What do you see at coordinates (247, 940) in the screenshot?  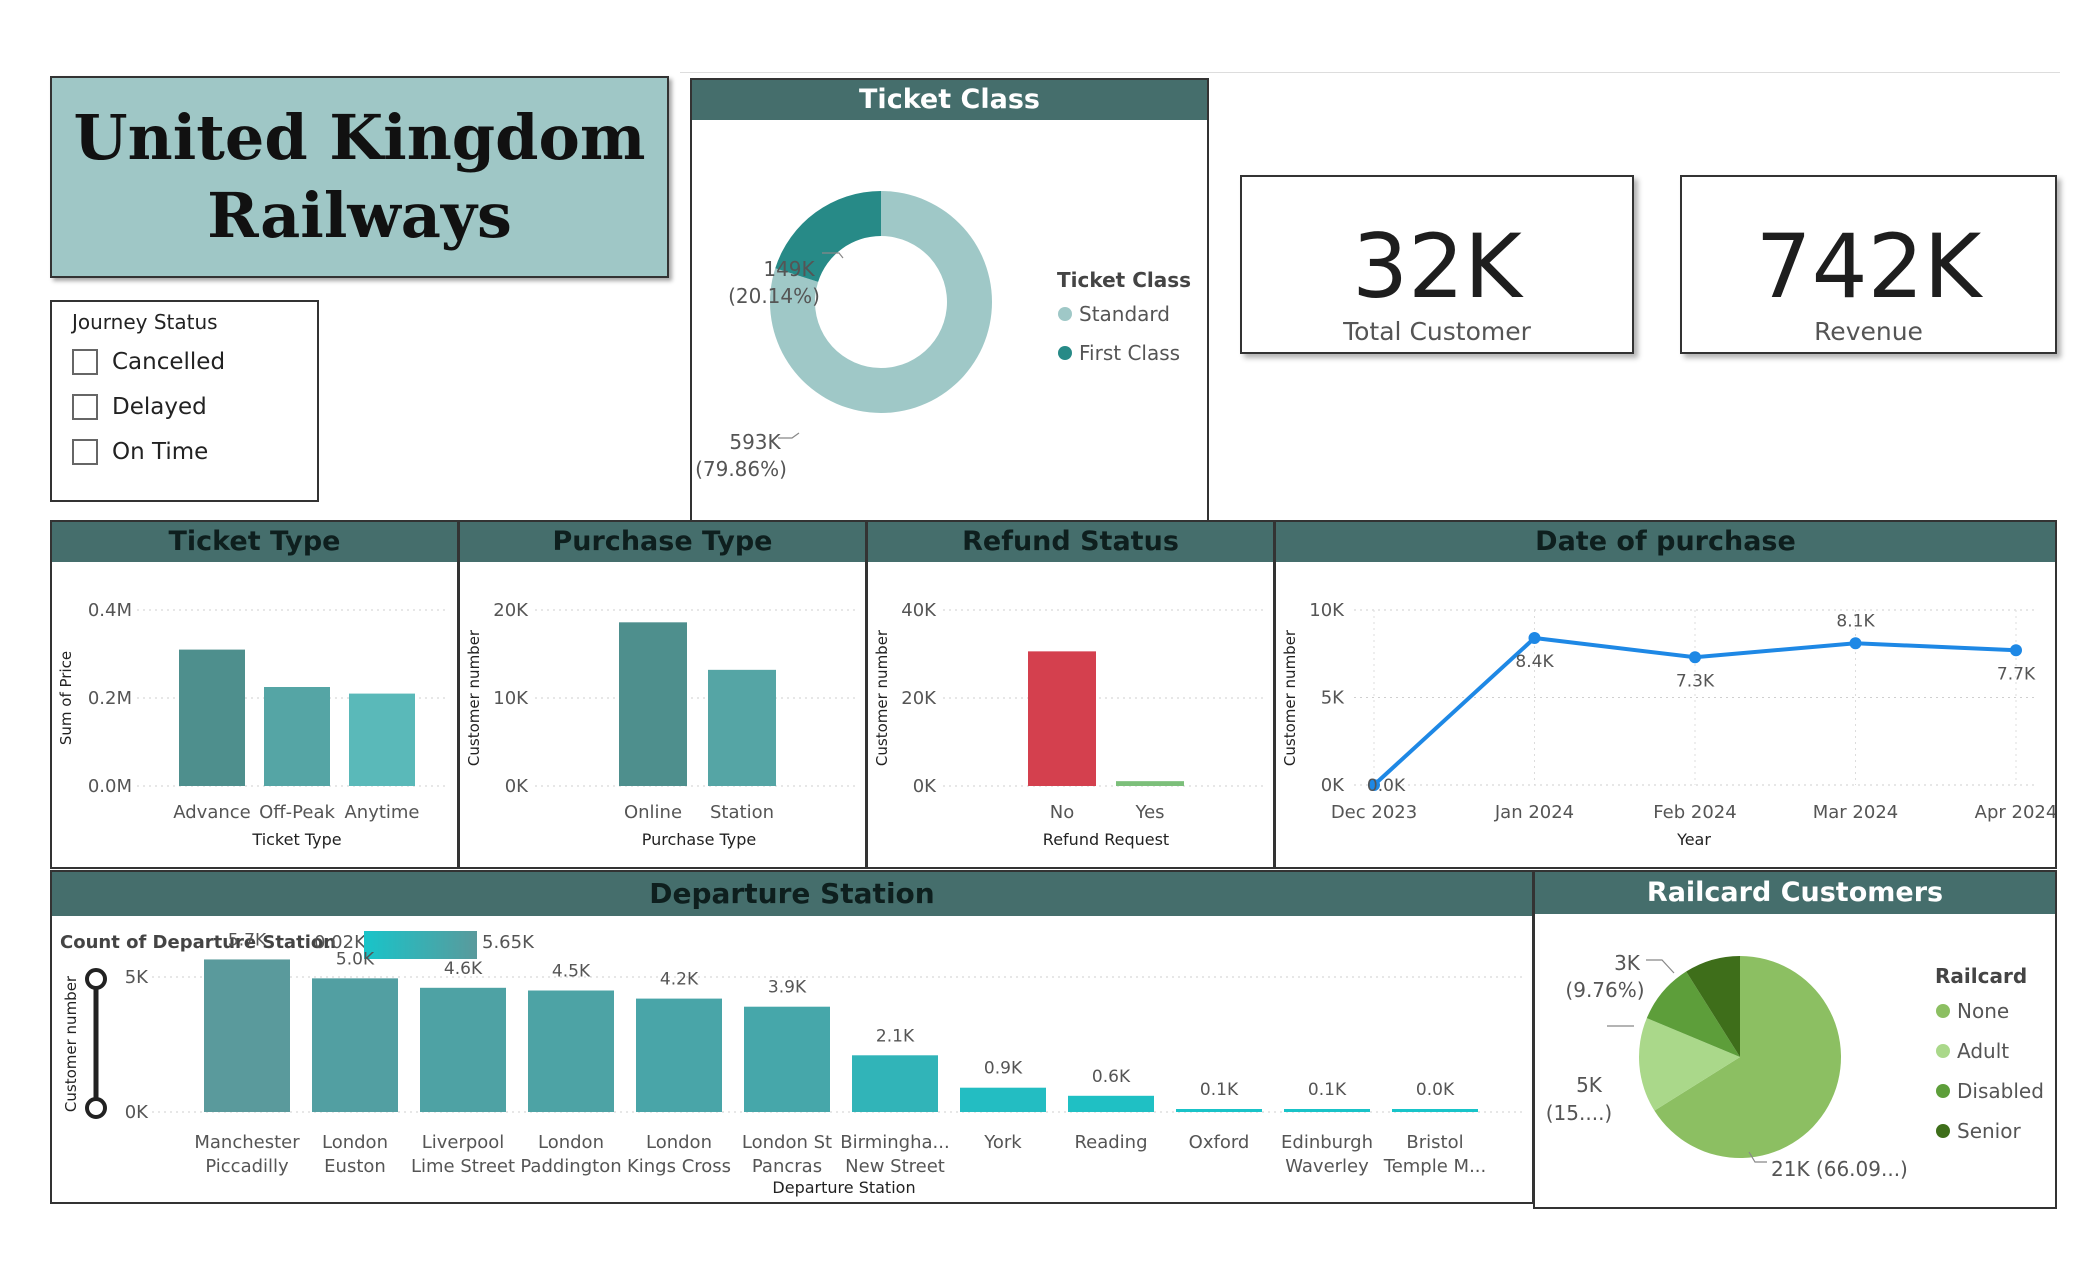 I see `data-label: 5.7K` at bounding box center [247, 940].